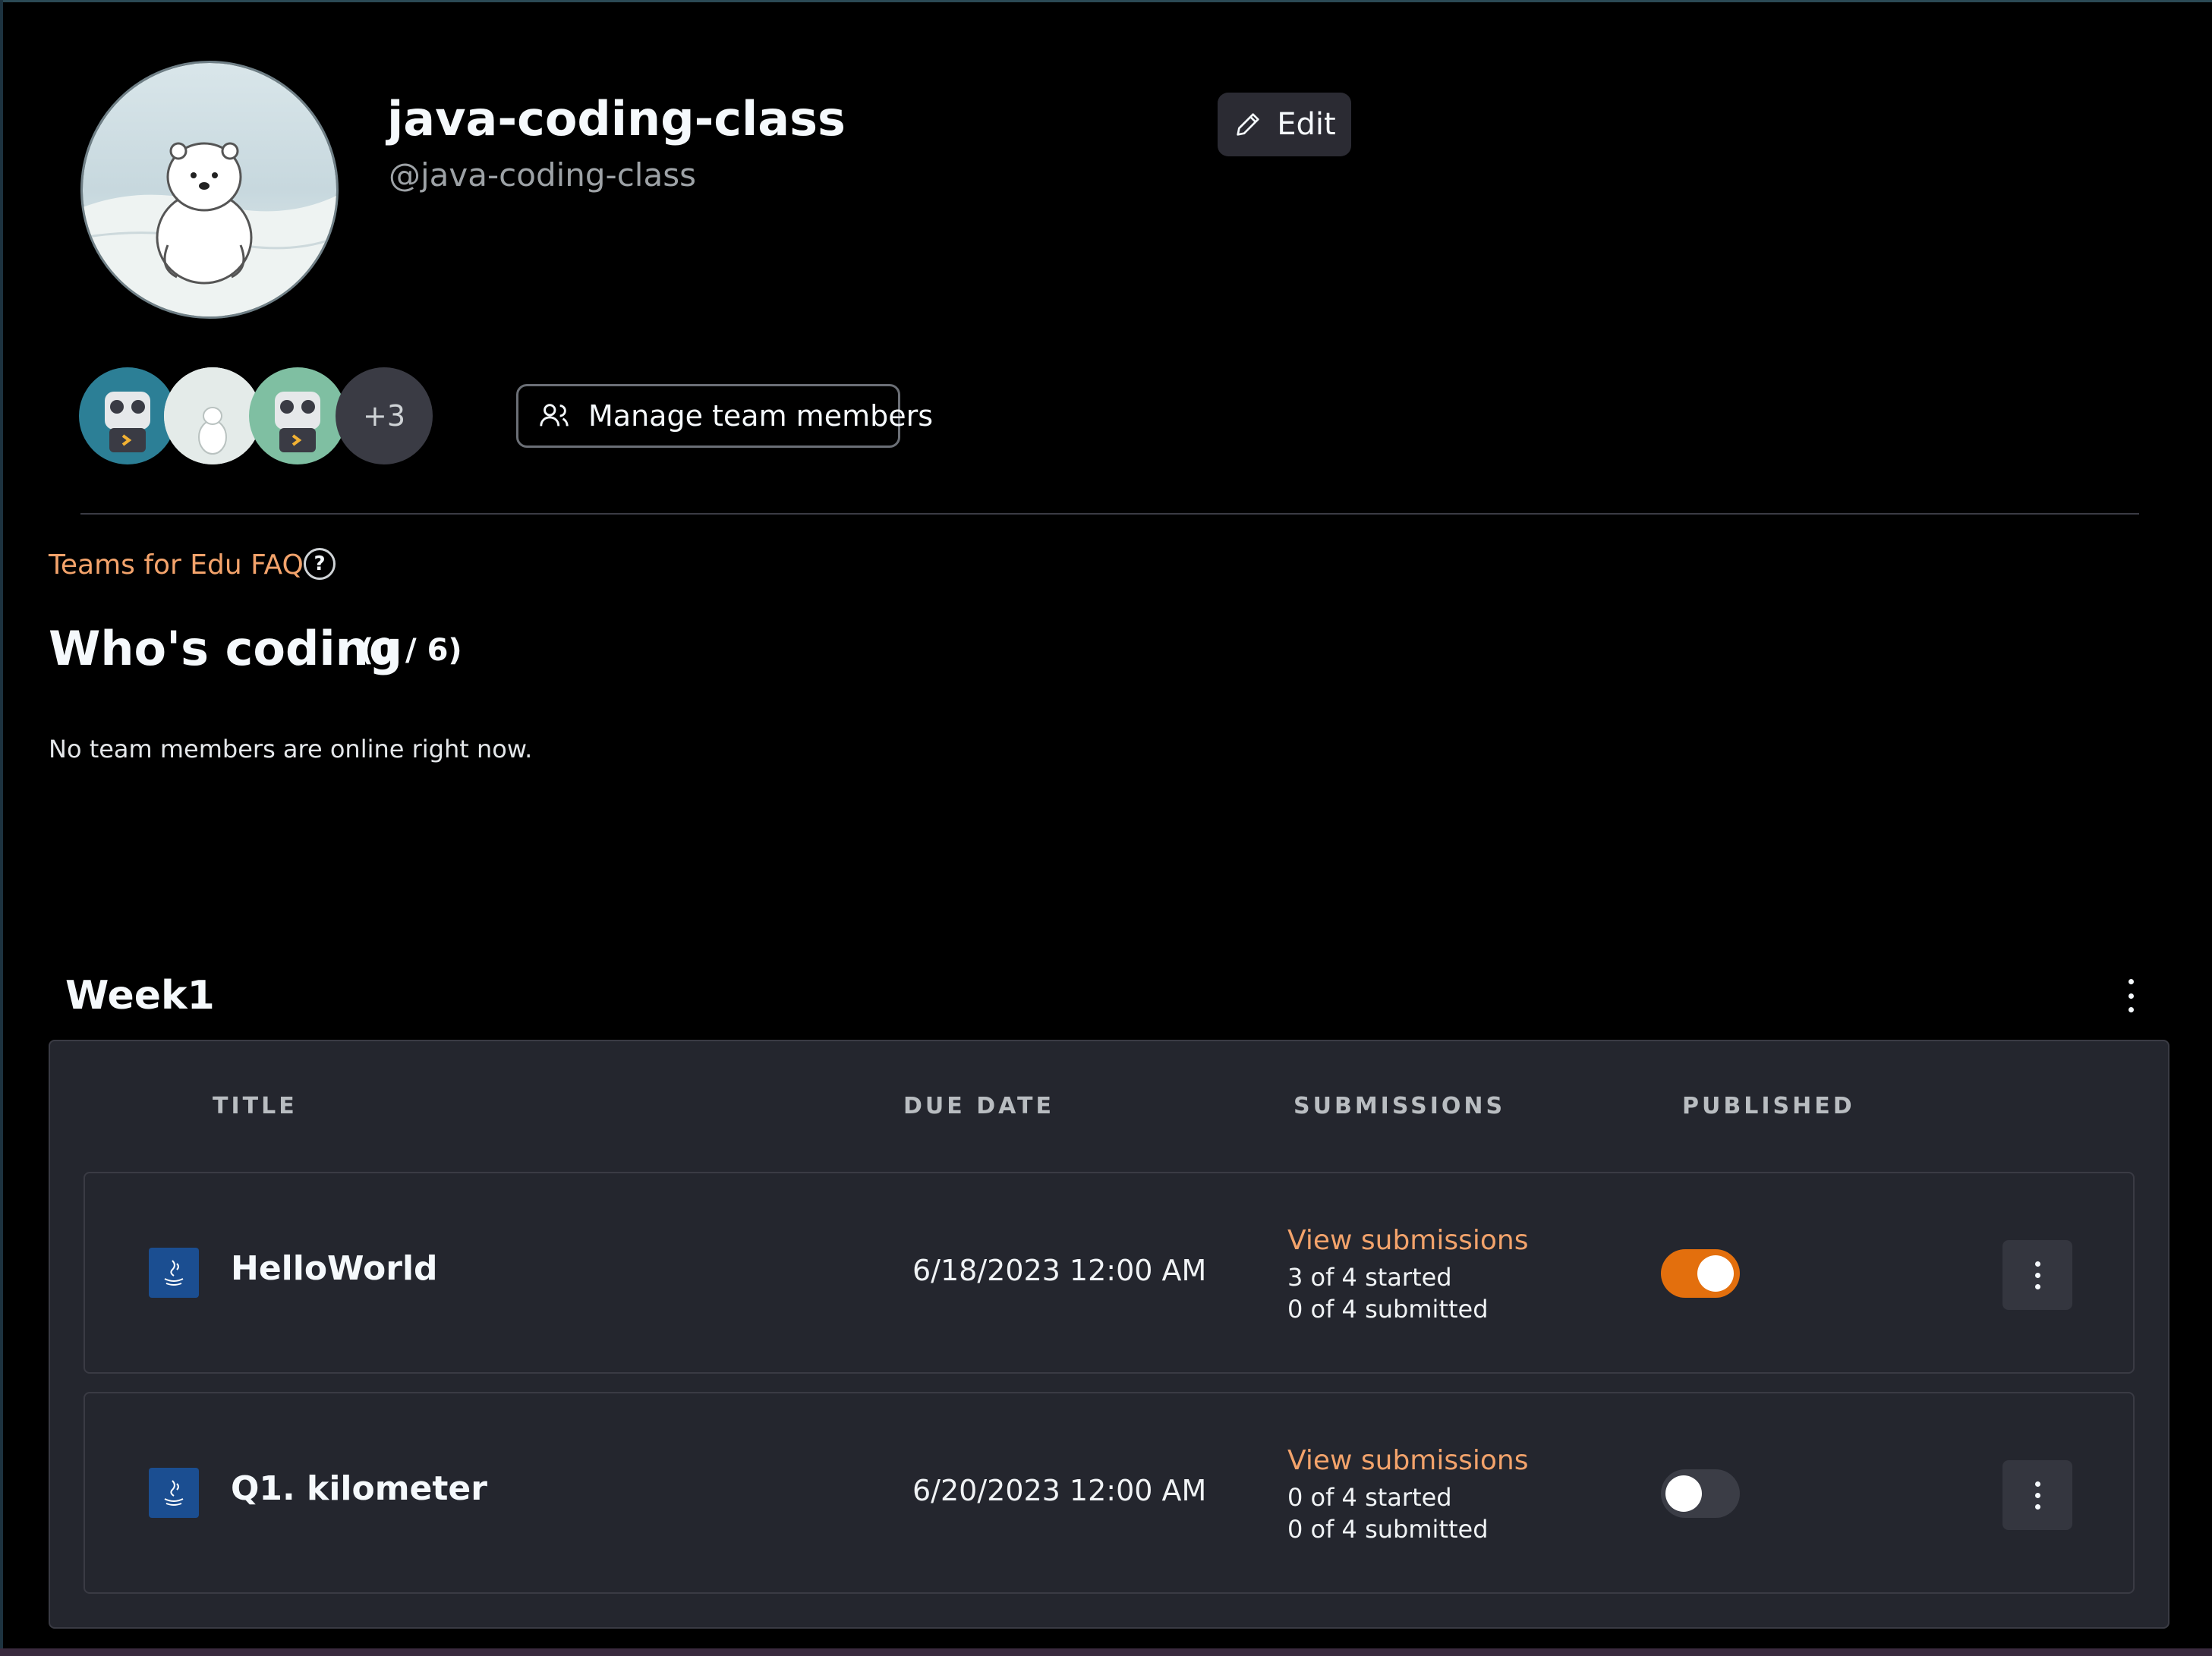 The width and height of the screenshot is (2212, 1656). What do you see at coordinates (617, 118) in the screenshot?
I see `team-name: java-coding-class` at bounding box center [617, 118].